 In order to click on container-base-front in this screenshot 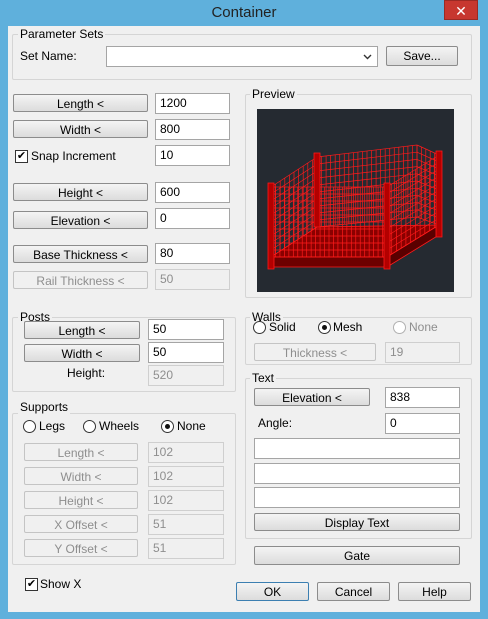, I will do `click(329, 262)`.